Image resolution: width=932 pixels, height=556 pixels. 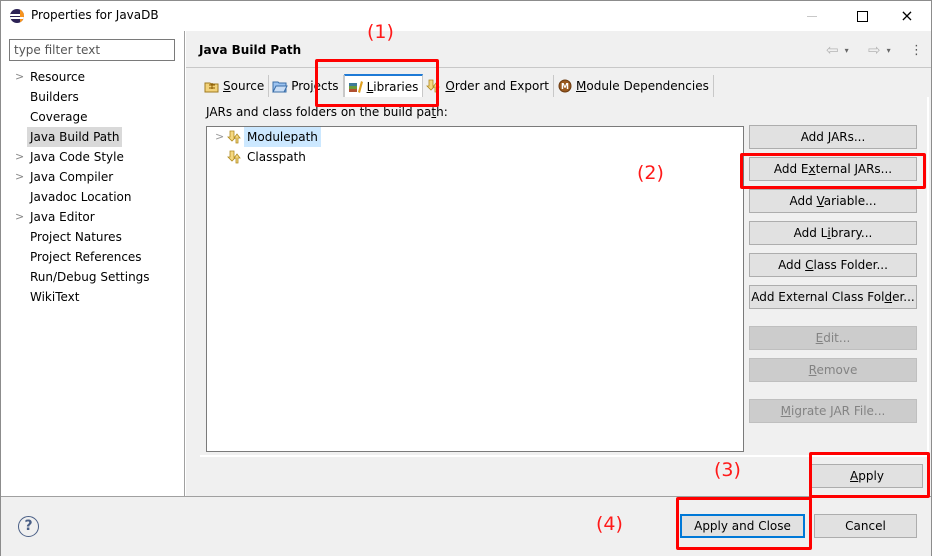 What do you see at coordinates (642, 86) in the screenshot?
I see `tab-label: Module Dependencies` at bounding box center [642, 86].